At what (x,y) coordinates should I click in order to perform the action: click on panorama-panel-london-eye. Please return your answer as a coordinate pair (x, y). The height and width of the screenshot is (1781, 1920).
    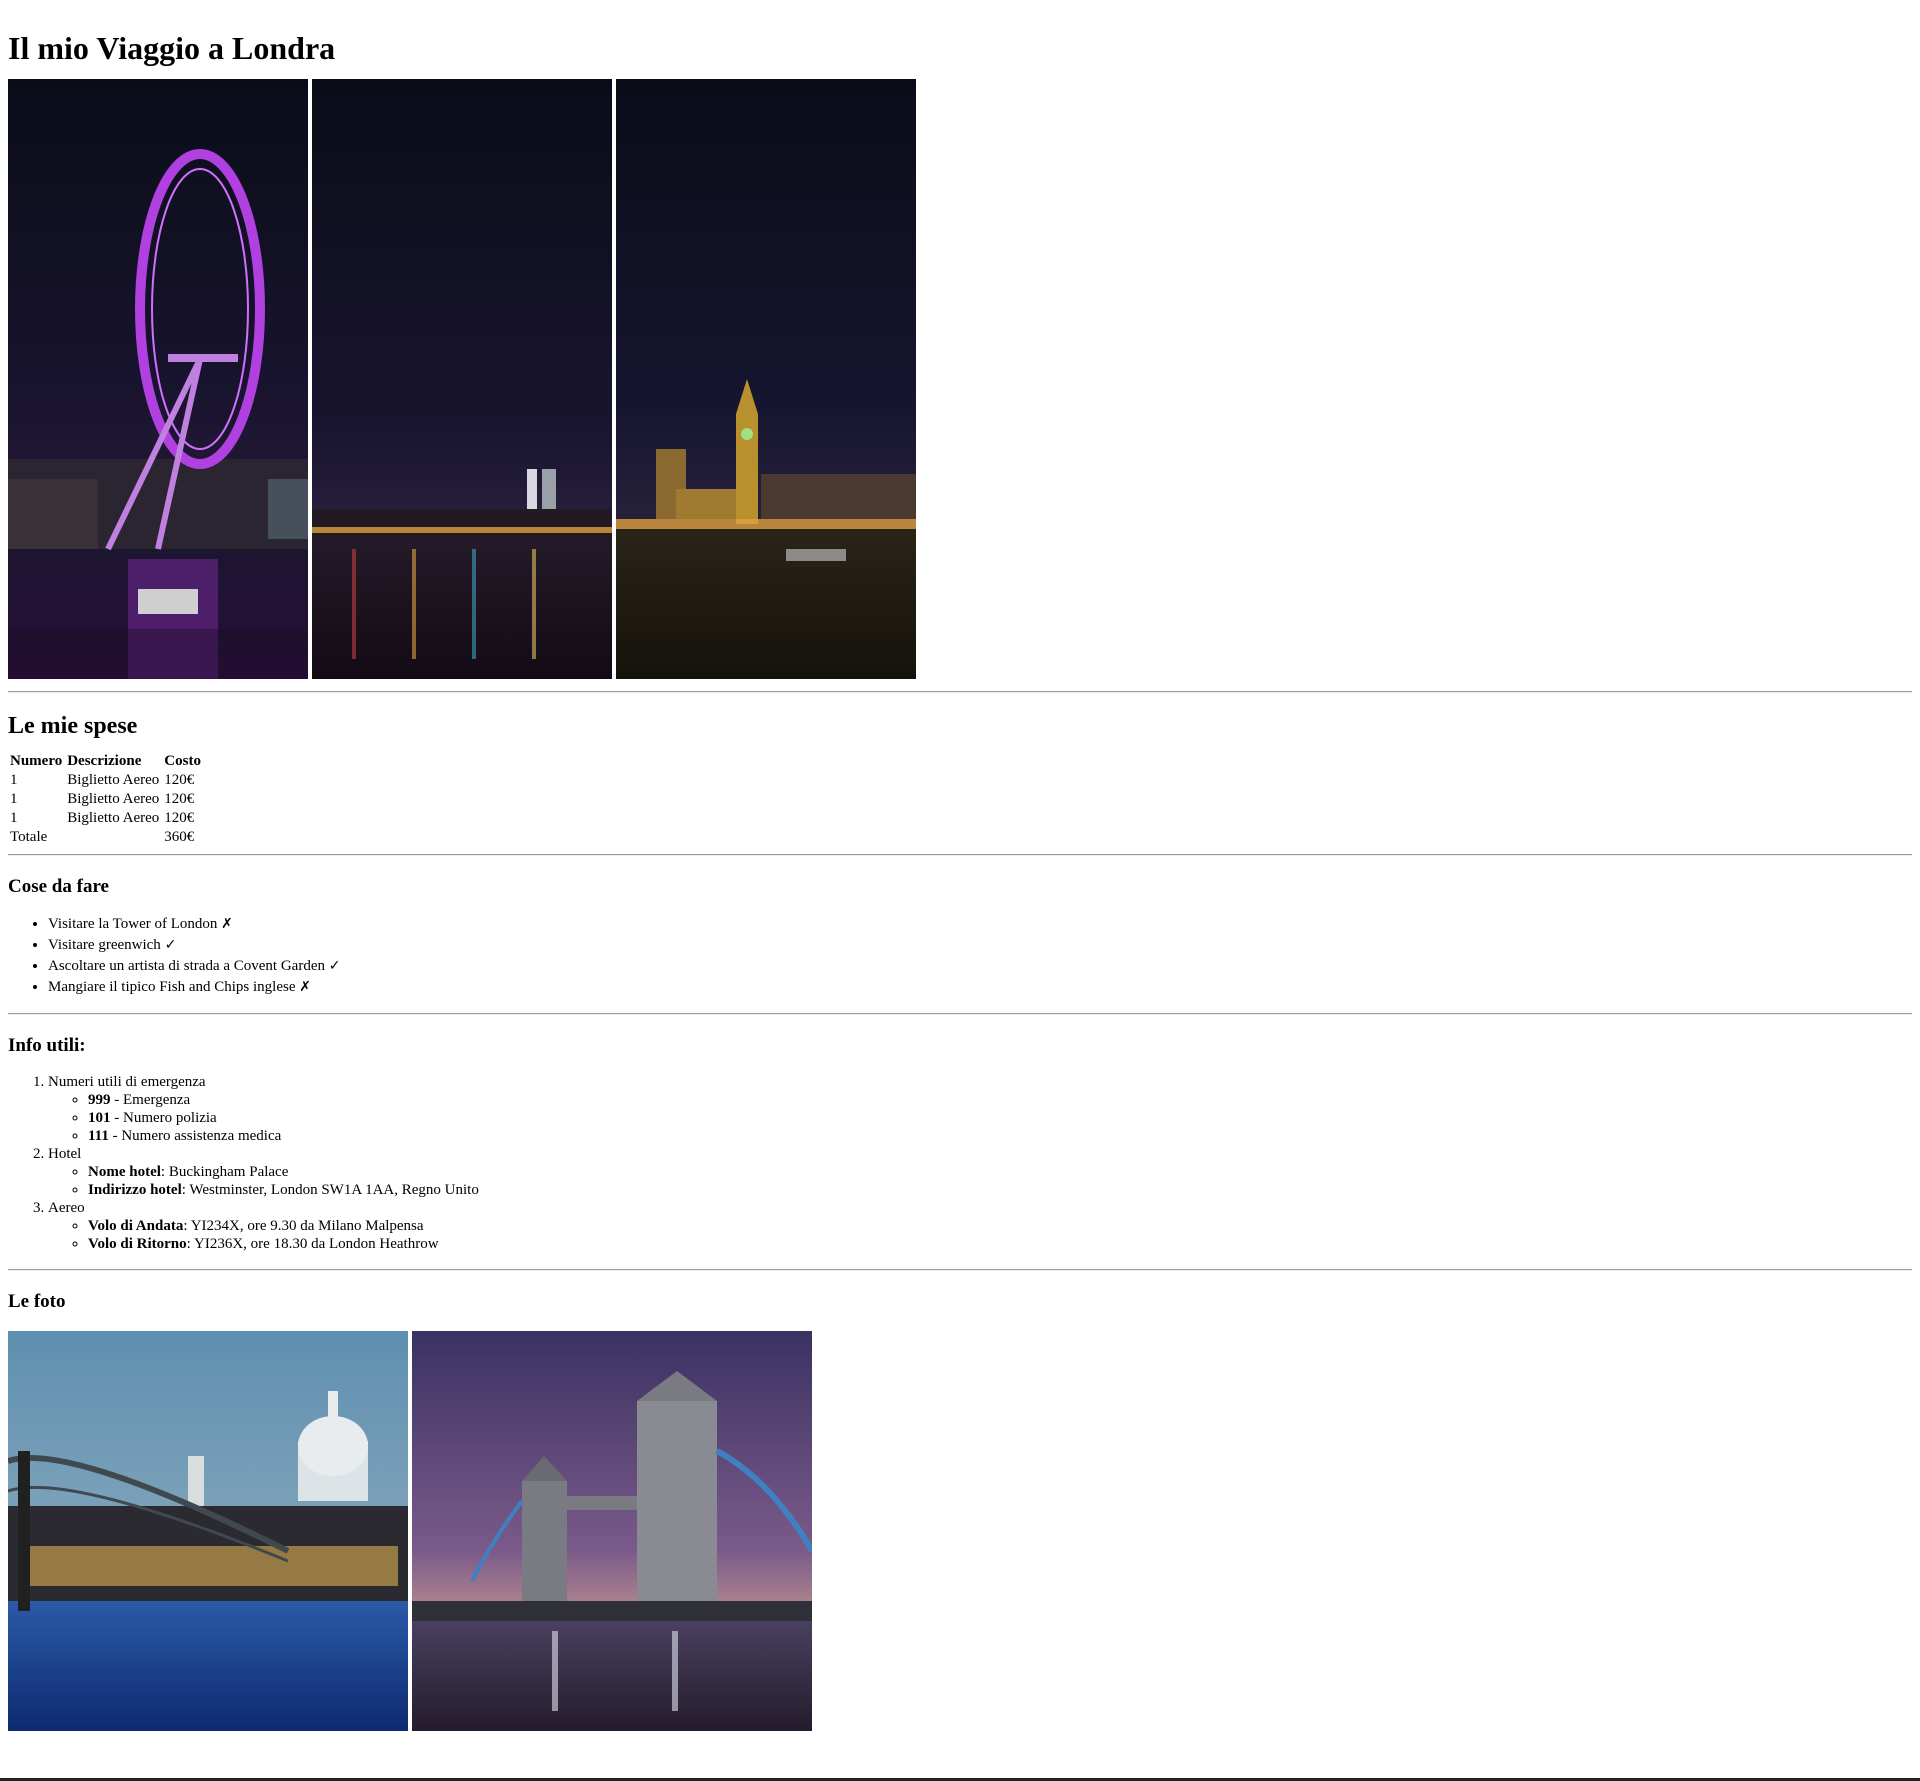
    Looking at the image, I should click on (158, 379).